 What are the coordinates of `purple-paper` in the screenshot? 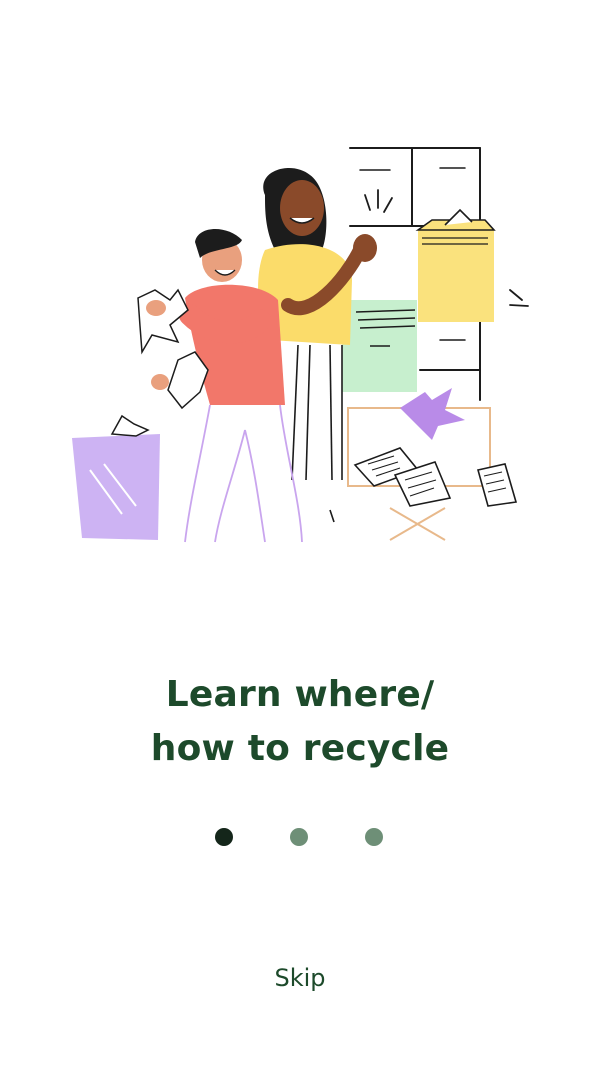 It's located at (432, 414).